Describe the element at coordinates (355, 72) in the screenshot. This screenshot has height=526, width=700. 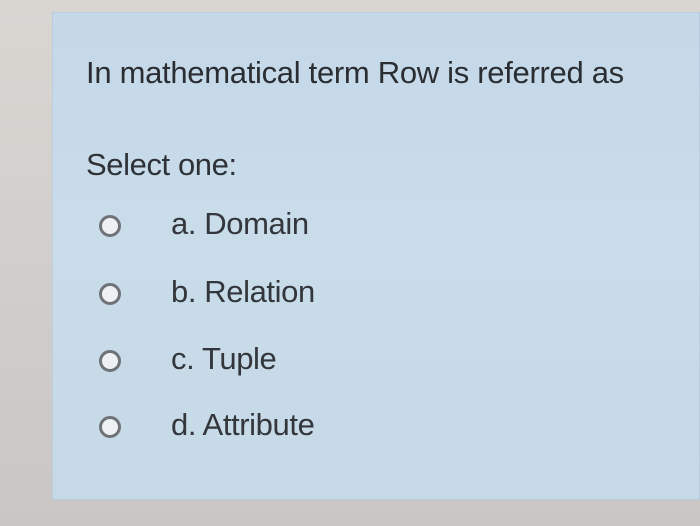
I see `question-text: In mathematical term Row is referred as` at that location.